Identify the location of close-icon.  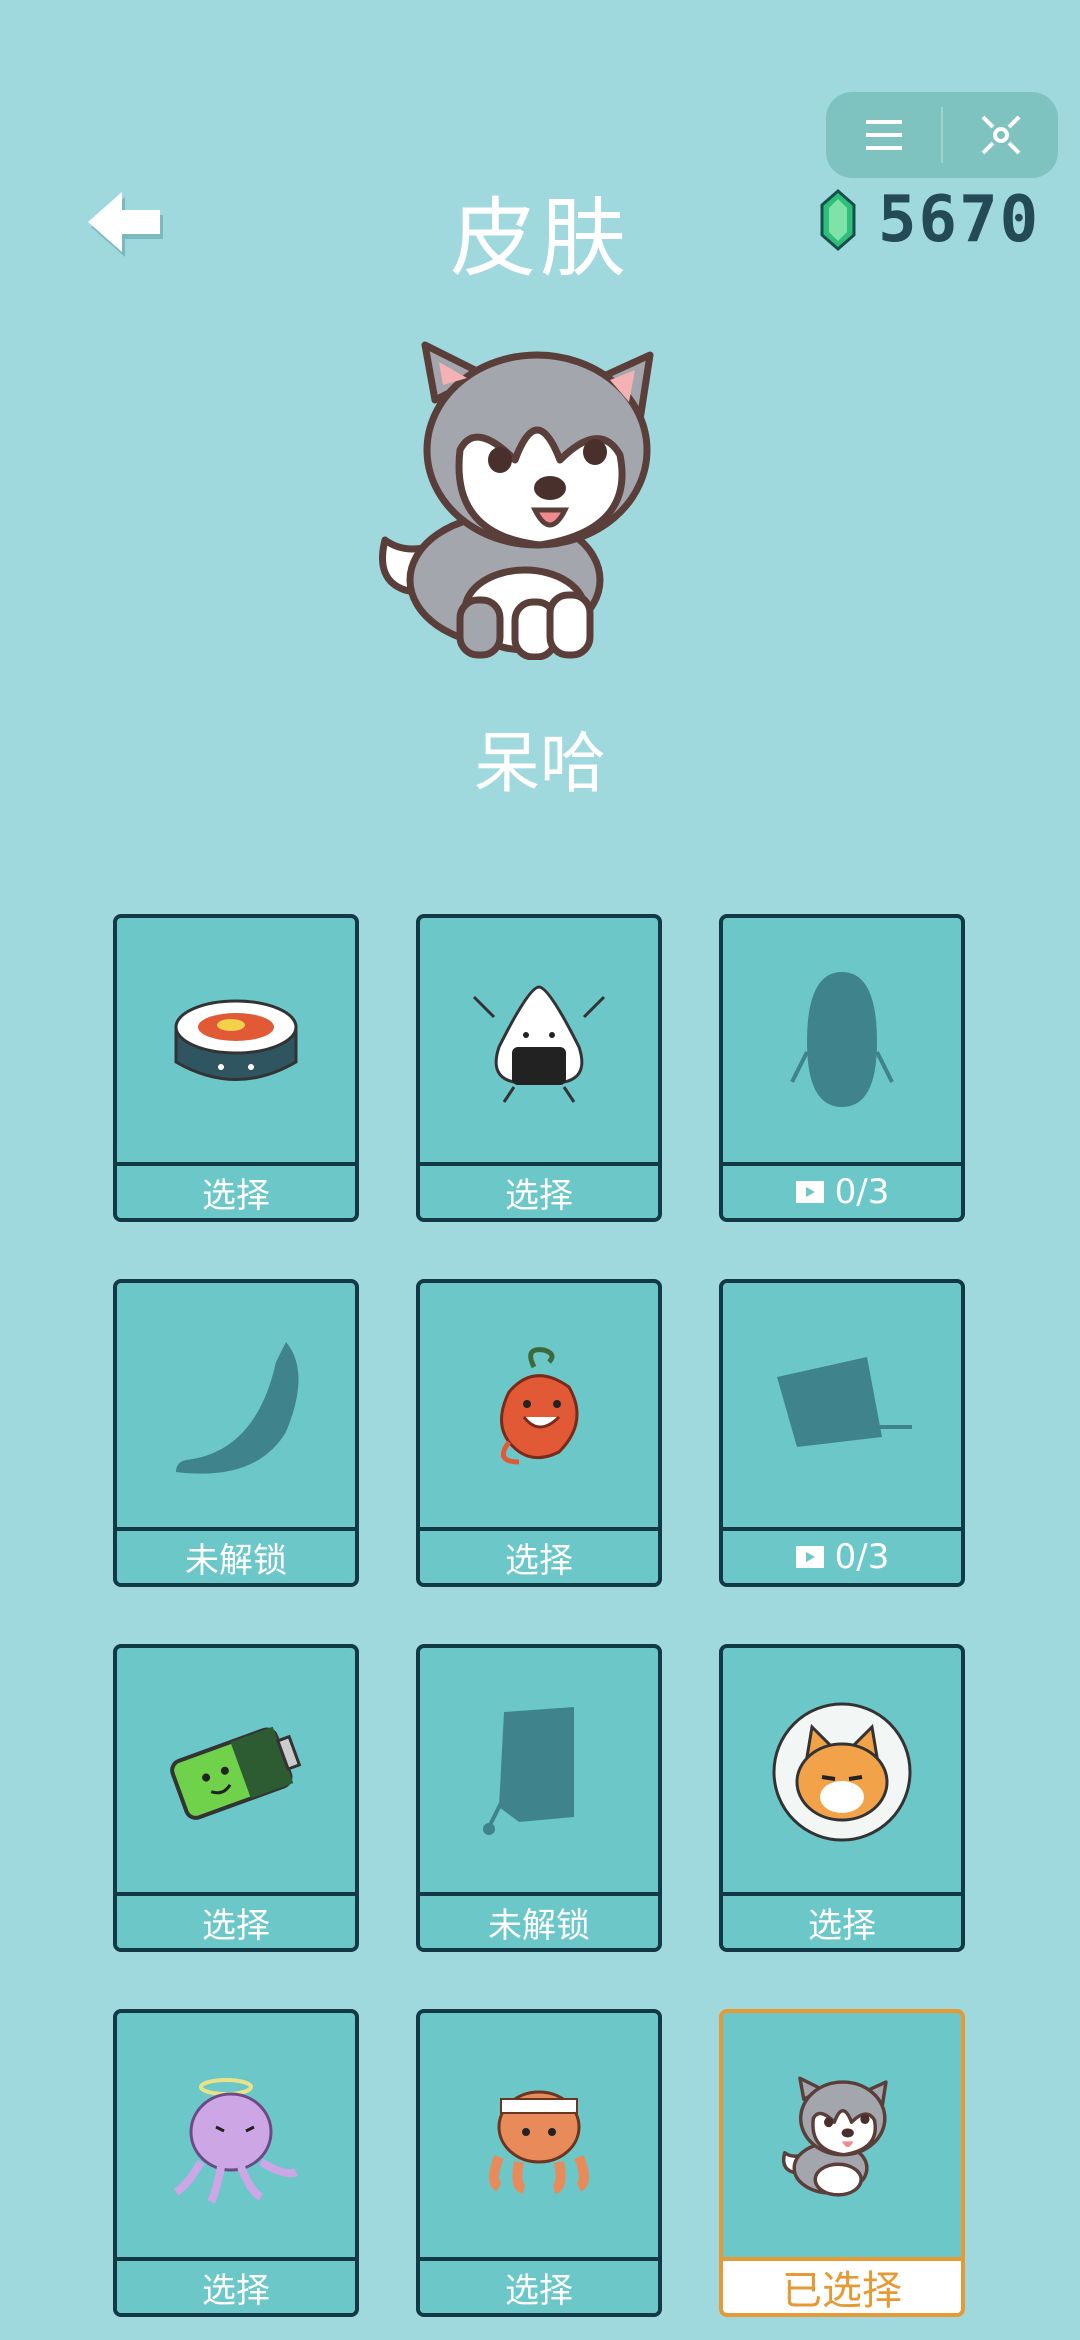
(1000, 135).